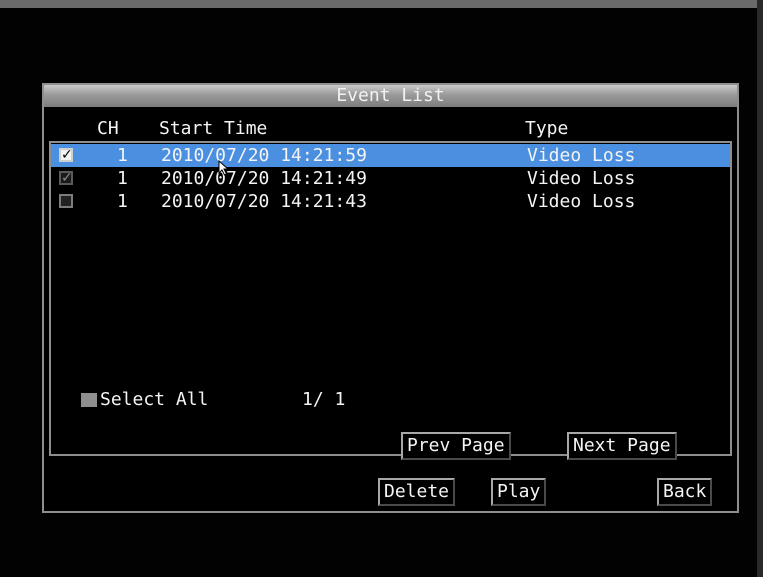 The image size is (763, 577). Describe the element at coordinates (622, 446) in the screenshot. I see `next-page-button: Next Page` at that location.